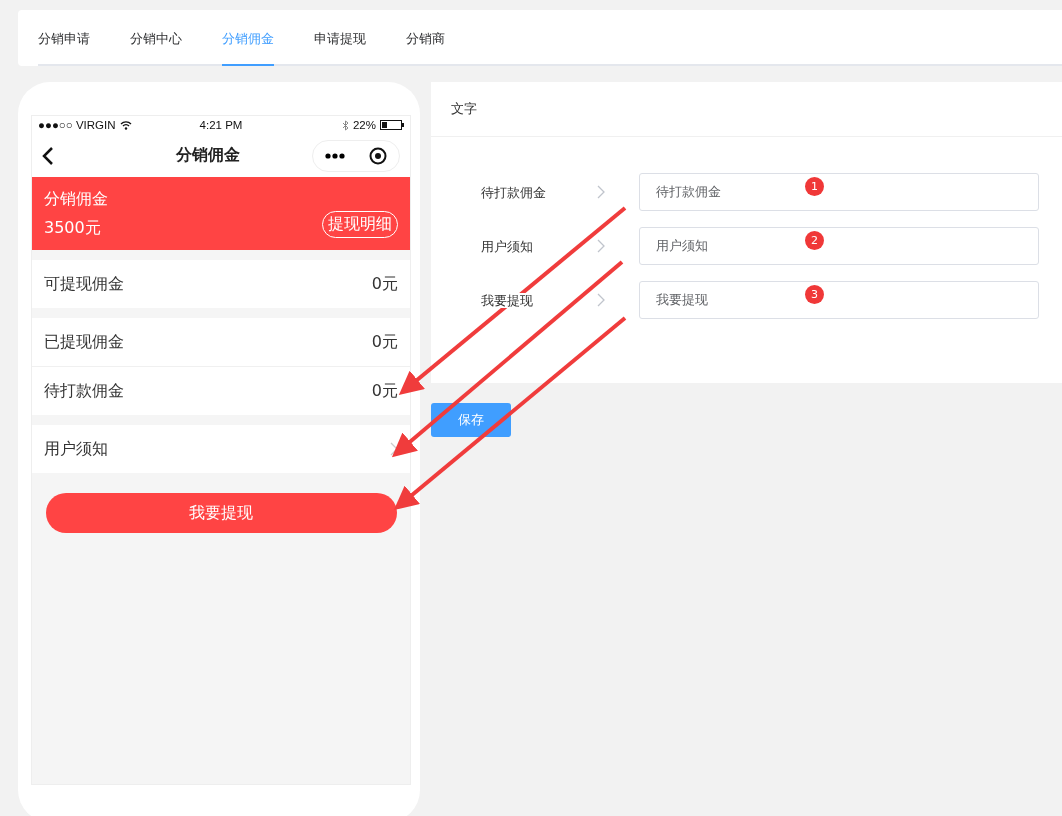 This screenshot has width=1062, height=816. Describe the element at coordinates (814, 186) in the screenshot. I see `number-badge: 1` at that location.